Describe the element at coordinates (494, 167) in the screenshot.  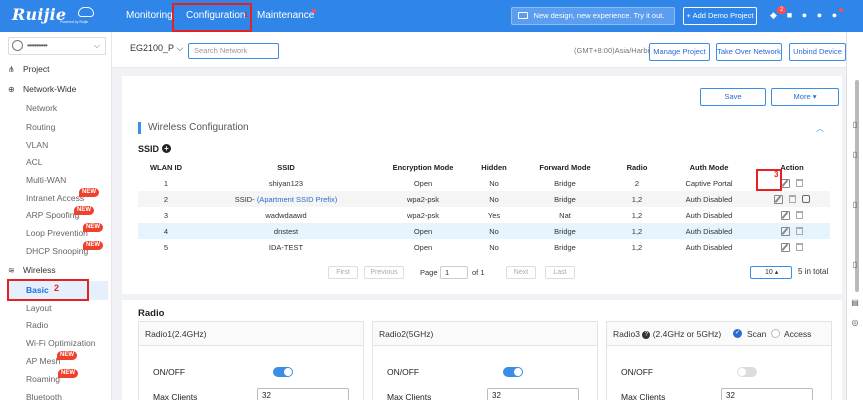
I see `col-hidden: Hidden` at that location.